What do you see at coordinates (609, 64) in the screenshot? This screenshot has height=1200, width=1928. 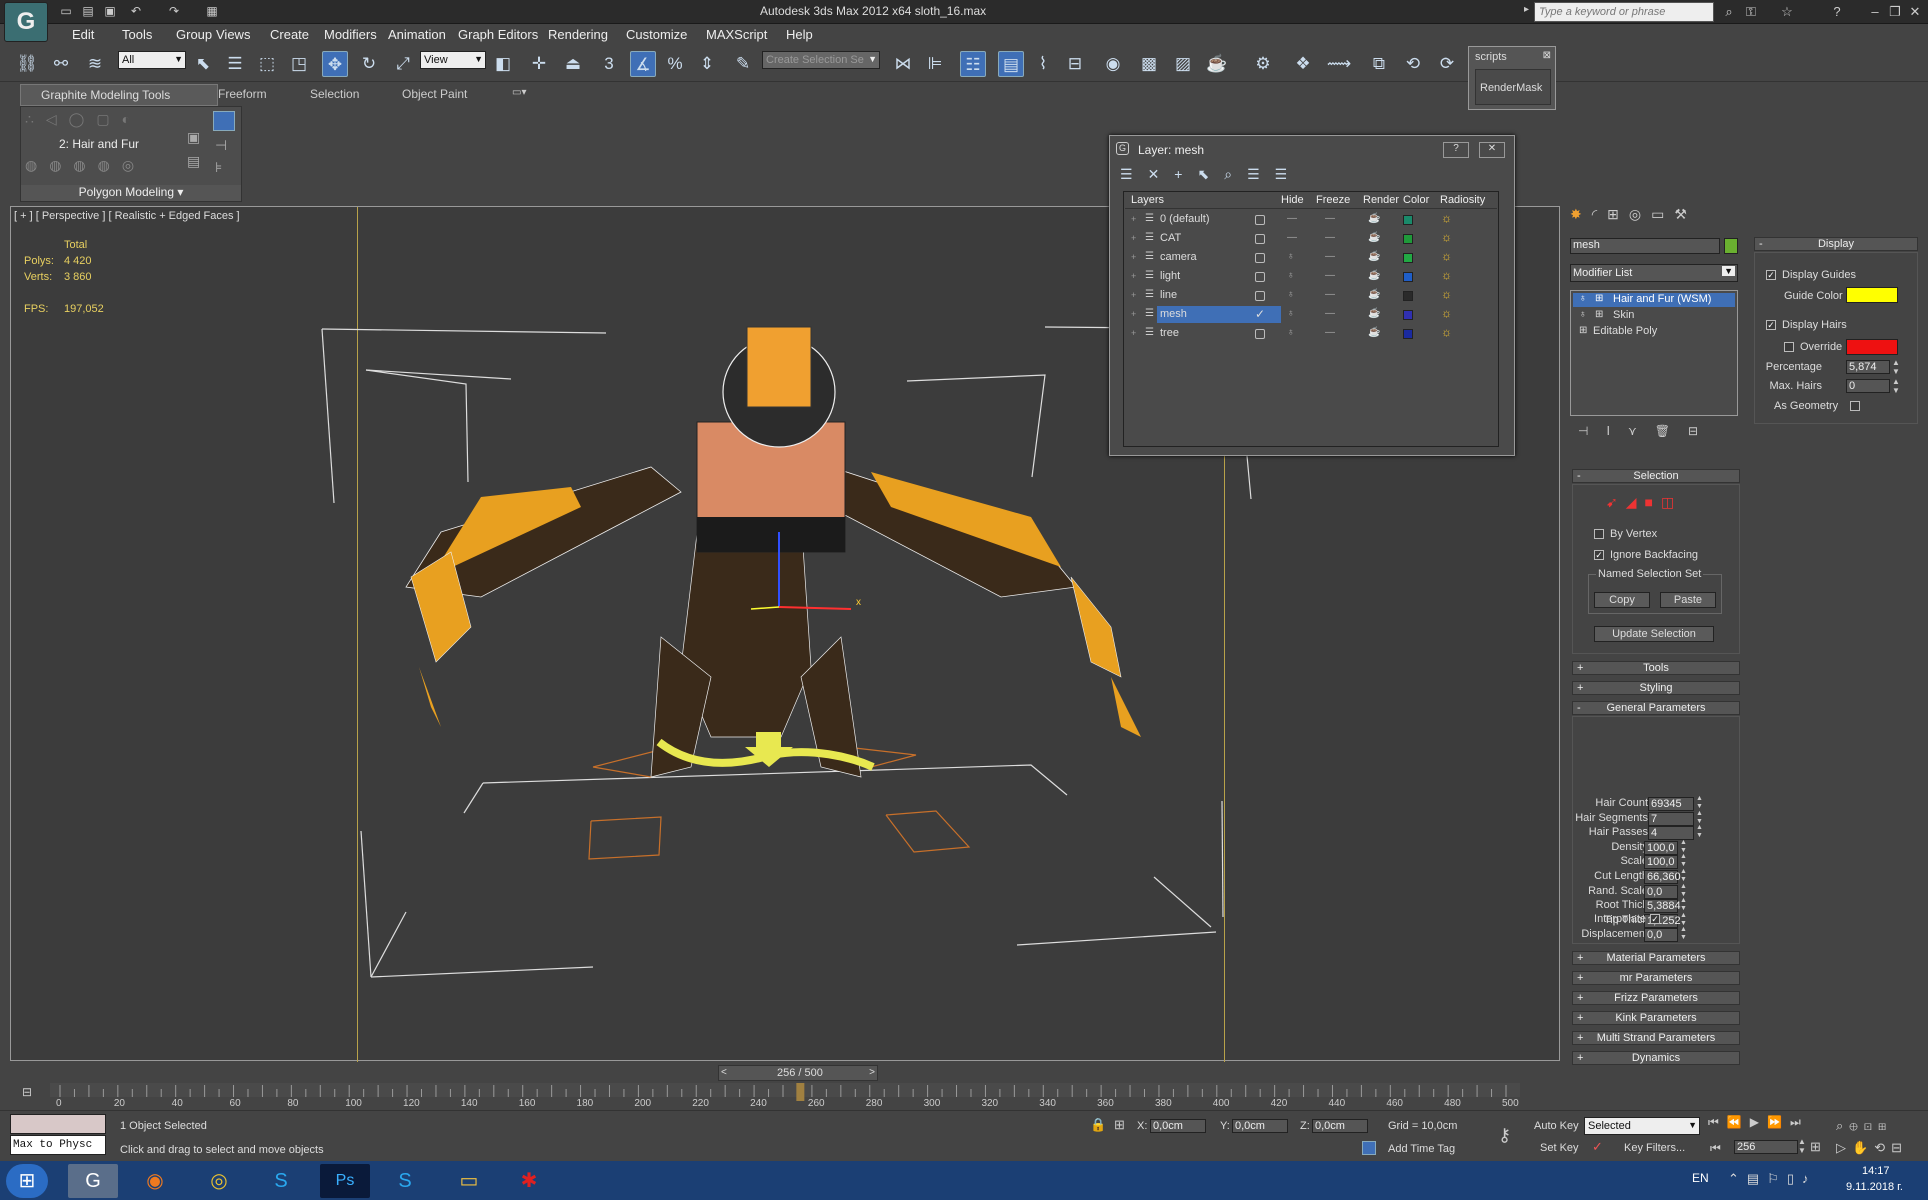 I see `snaps-toggle-icon: 3` at bounding box center [609, 64].